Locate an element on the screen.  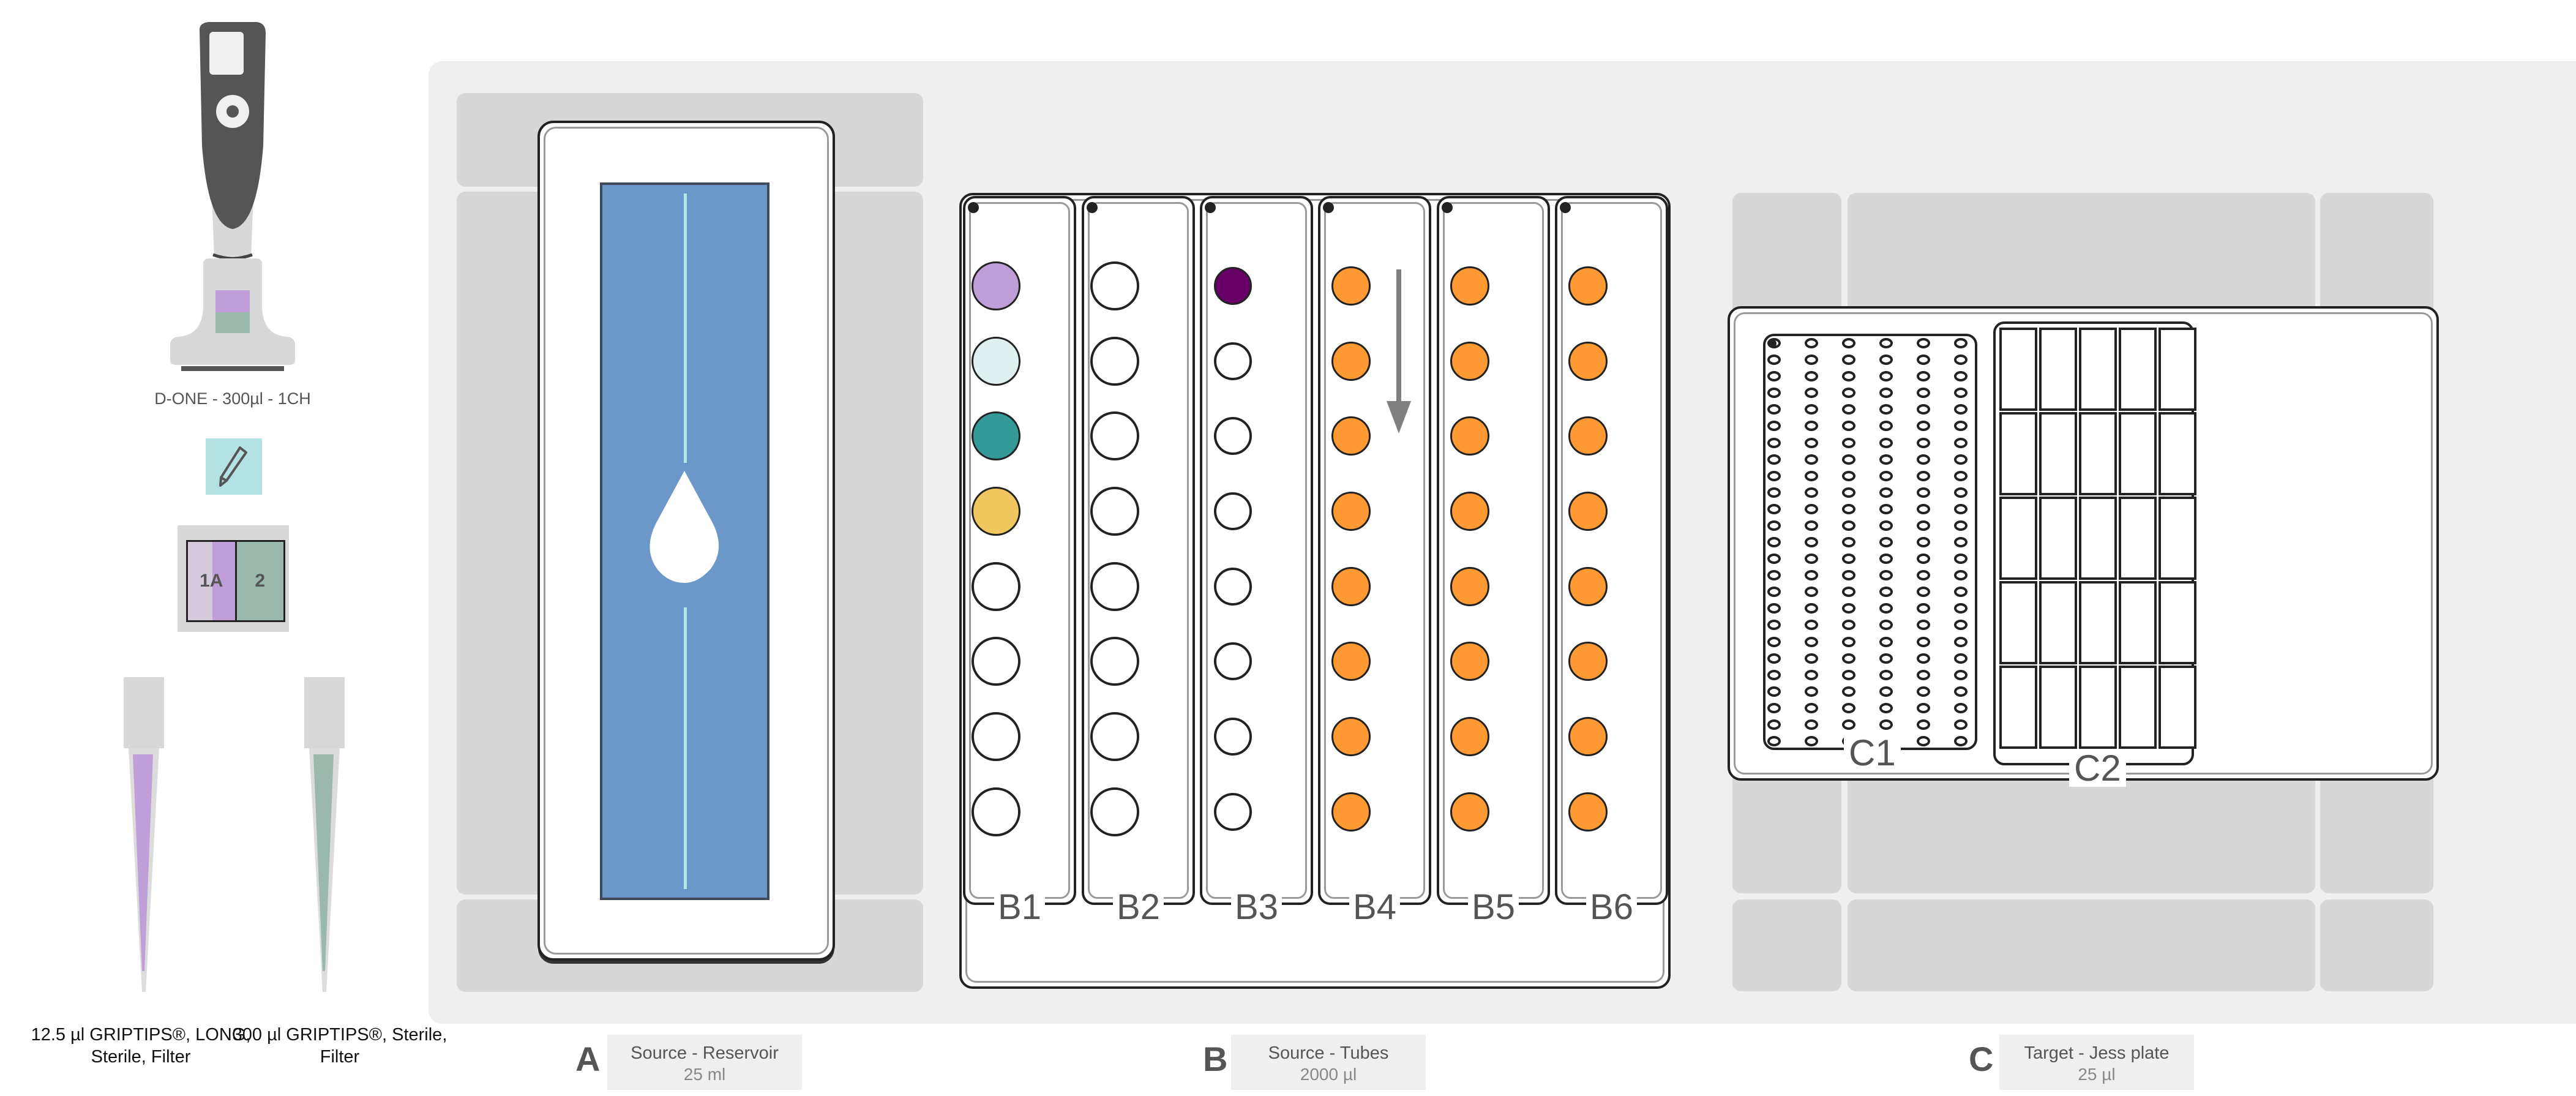
plate-section-c1 is located at coordinates (1870, 542).